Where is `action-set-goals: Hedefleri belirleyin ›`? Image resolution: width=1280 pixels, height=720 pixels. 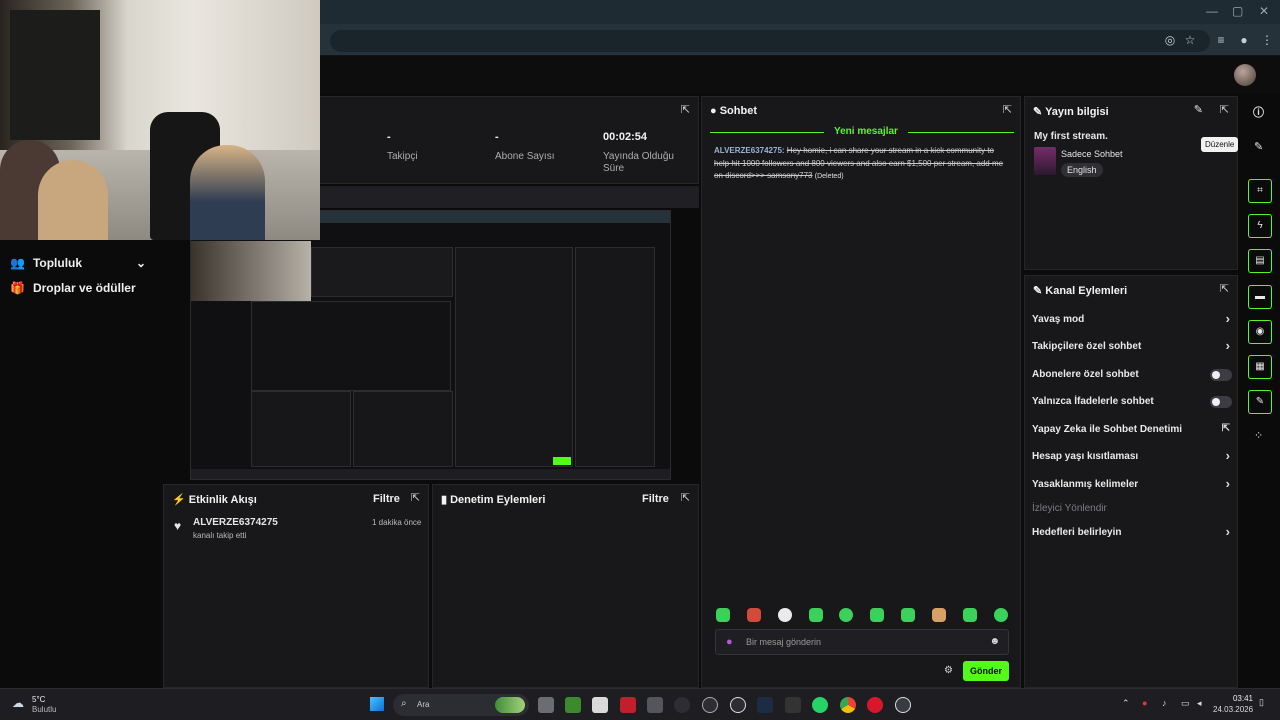
action-set-goals: Hedefleri belirleyin › is located at coordinates (1132, 531).